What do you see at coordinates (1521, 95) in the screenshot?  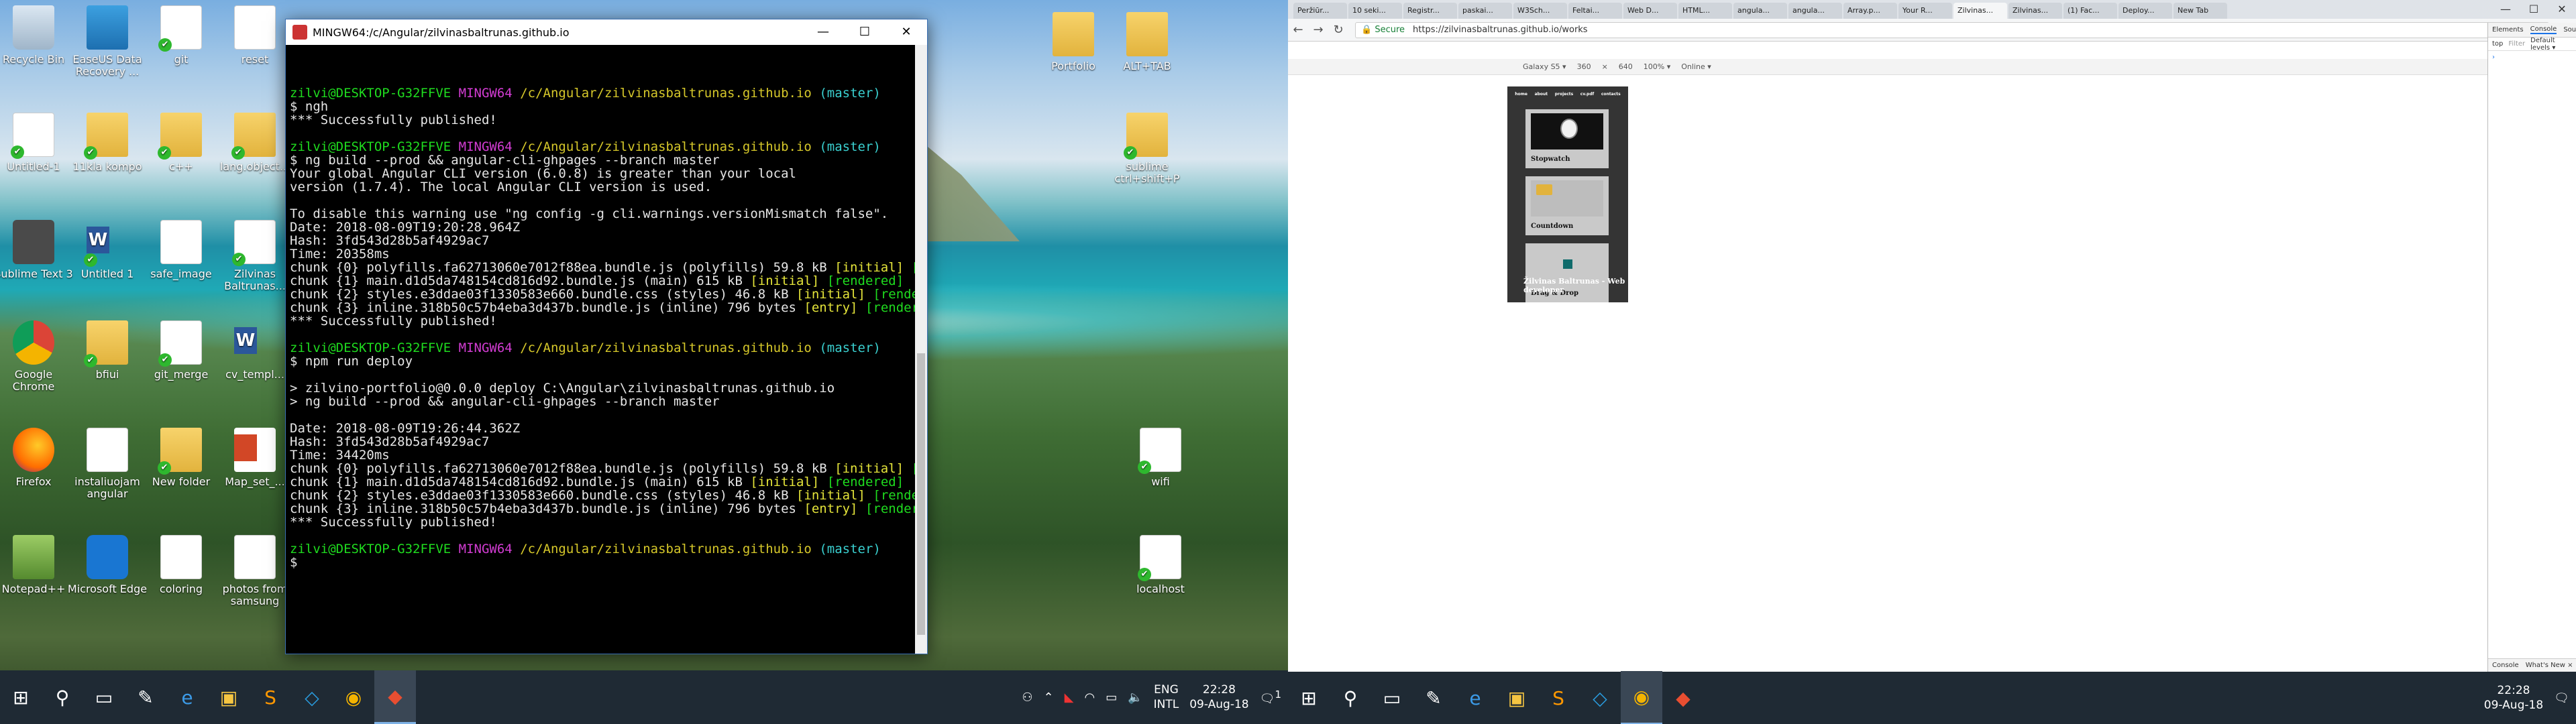 I see `site-nav-link: home` at bounding box center [1521, 95].